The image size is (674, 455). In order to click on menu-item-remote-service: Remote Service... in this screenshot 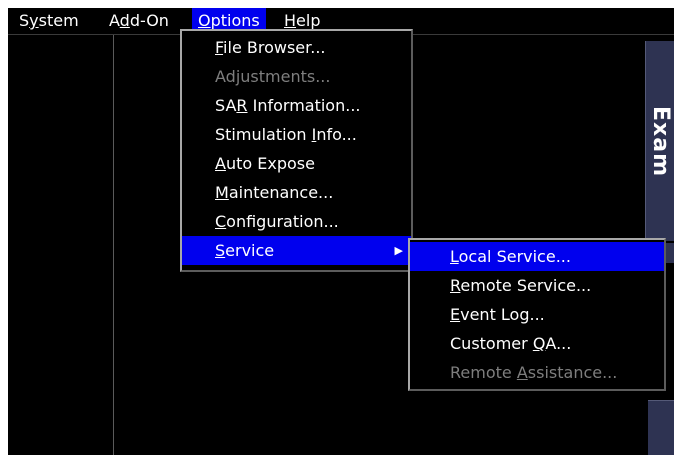, I will do `click(537, 285)`.